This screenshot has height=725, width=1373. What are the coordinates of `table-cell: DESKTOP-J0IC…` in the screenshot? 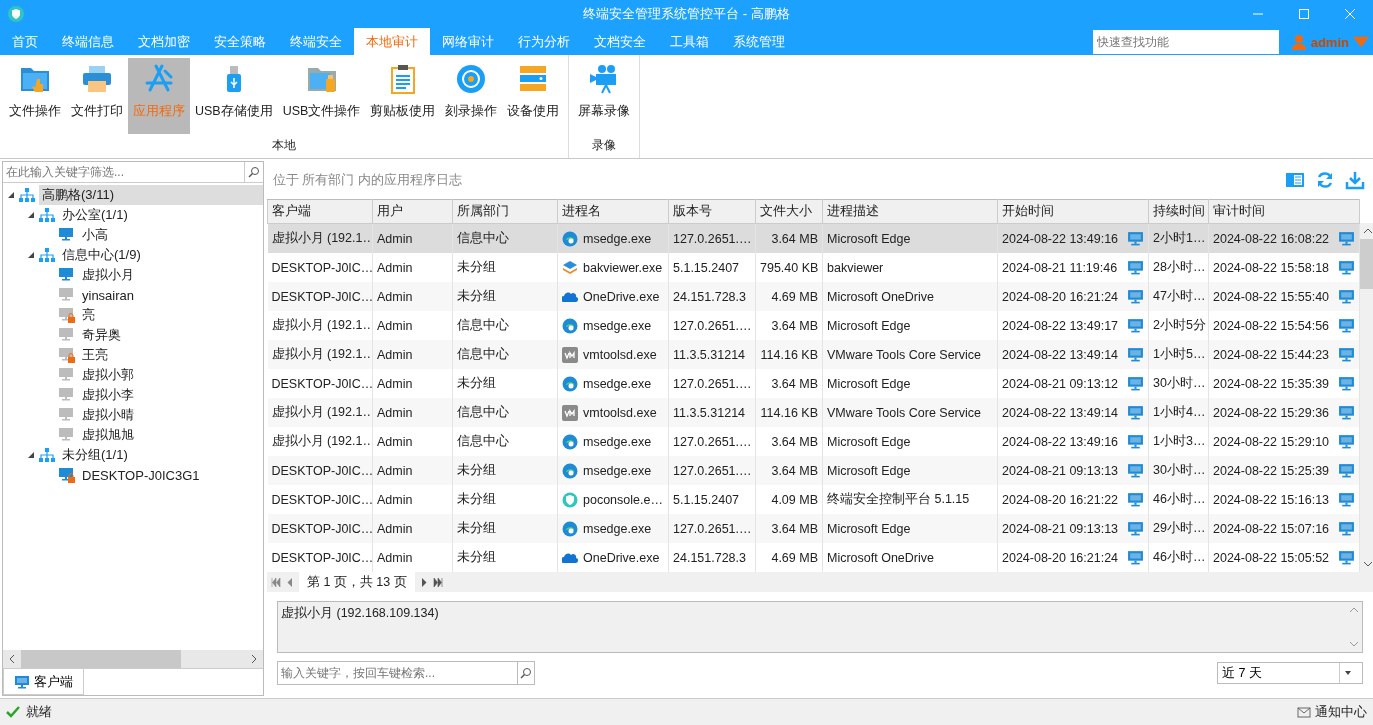 It's located at (320, 528).